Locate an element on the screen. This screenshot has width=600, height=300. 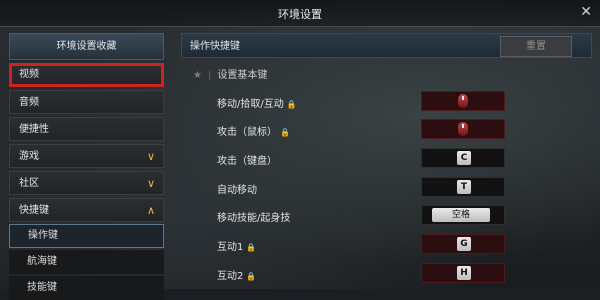
keybind-row: 互动2 🔒 H is located at coordinates (386, 274).